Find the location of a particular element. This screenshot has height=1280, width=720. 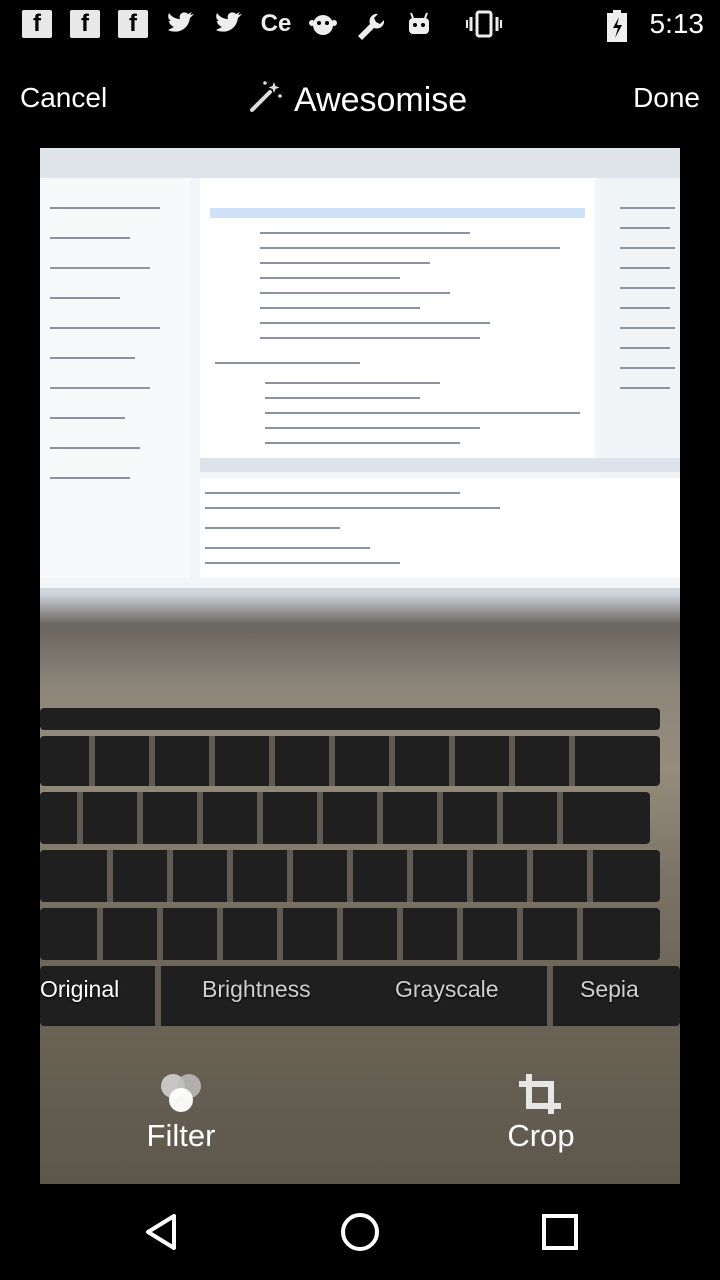

wrench-icon is located at coordinates (369, 25).